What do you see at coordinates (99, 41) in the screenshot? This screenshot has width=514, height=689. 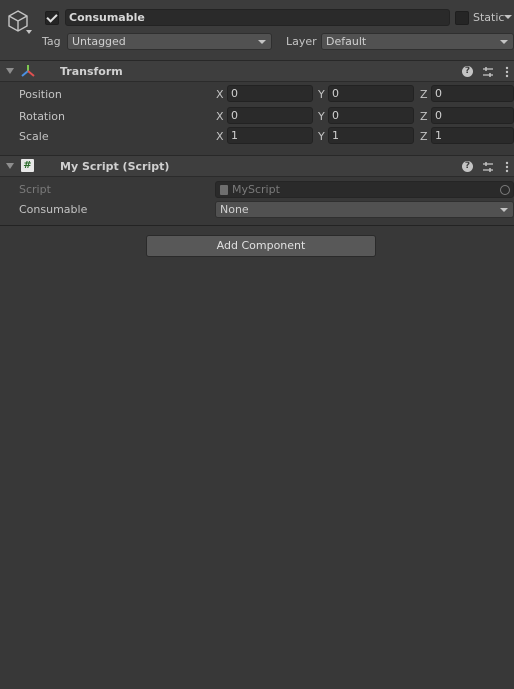 I see `tag-value: Untagged` at bounding box center [99, 41].